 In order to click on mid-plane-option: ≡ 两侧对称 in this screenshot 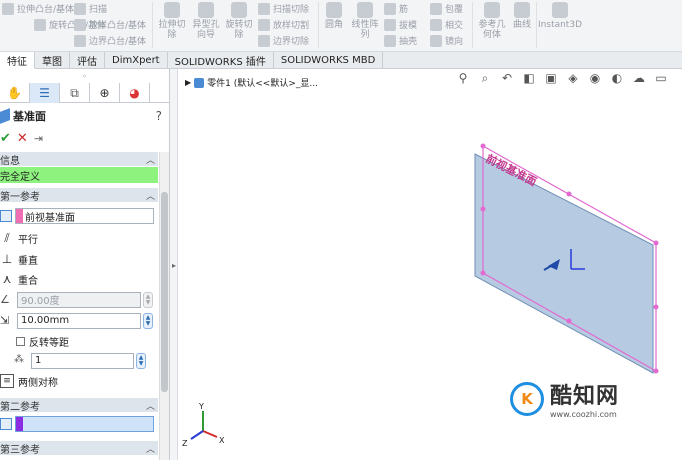, I will do `click(29, 381)`.